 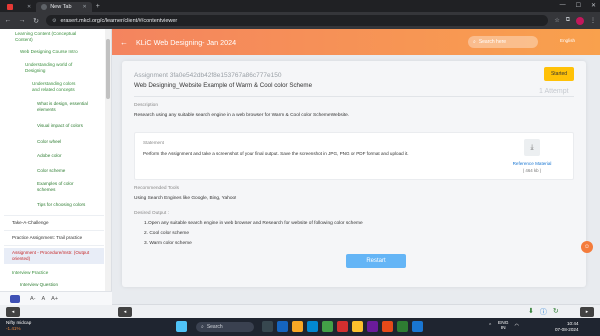 I want to click on download-icon: ⤓, so click(x=532, y=147).